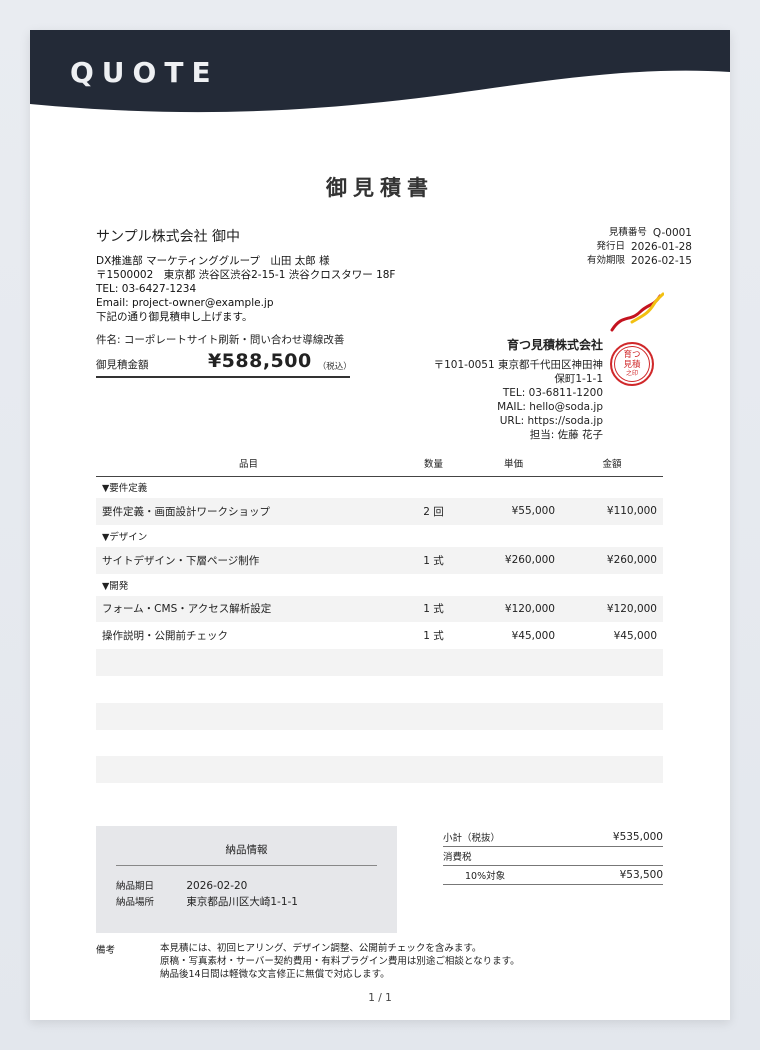 The width and height of the screenshot is (760, 1050). I want to click on banner-wave-shape, so click(380, 71).